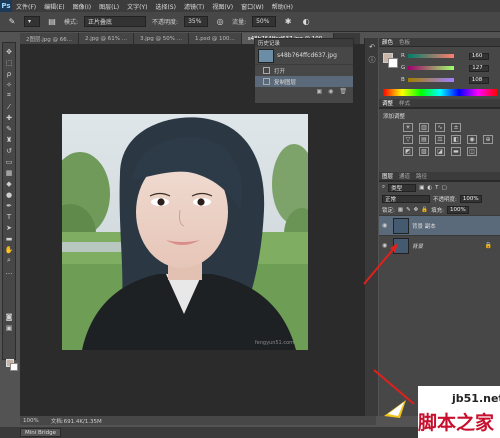  I want to click on green-slider, so click(431, 68).